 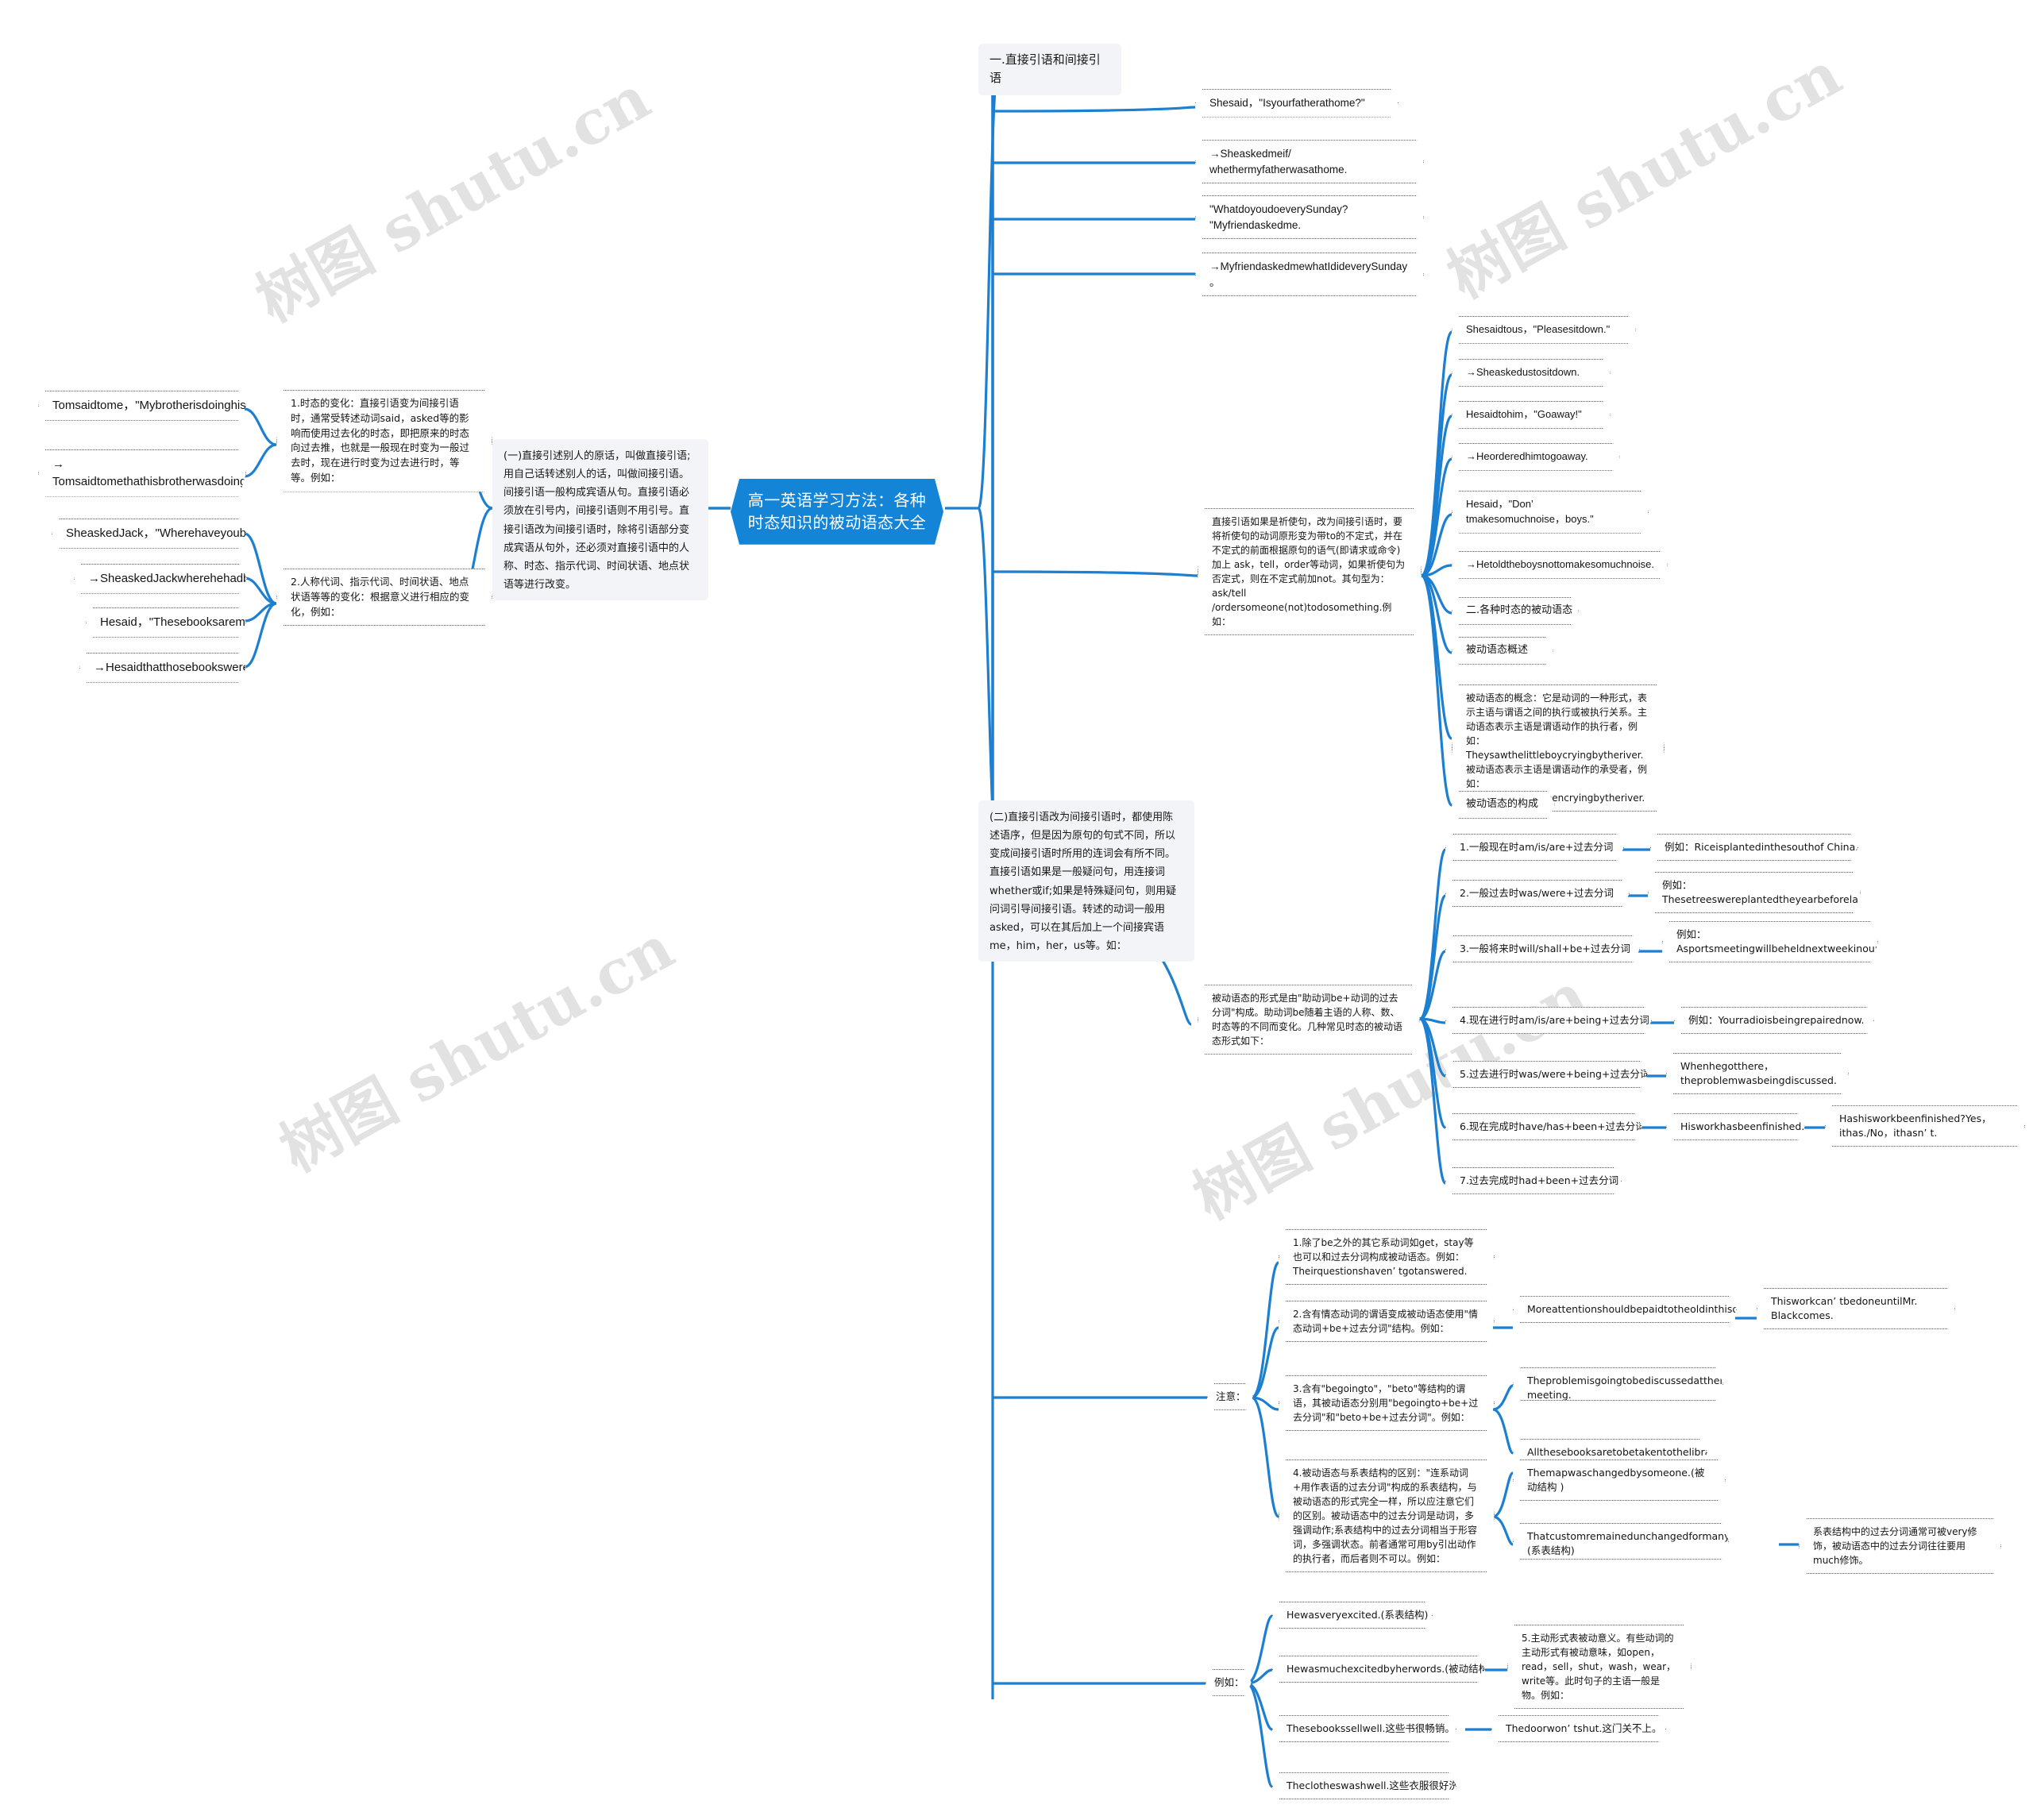 I want to click on tense-t3: 3.一般将来时will/shall+be+过去分词, so click(x=1543, y=948).